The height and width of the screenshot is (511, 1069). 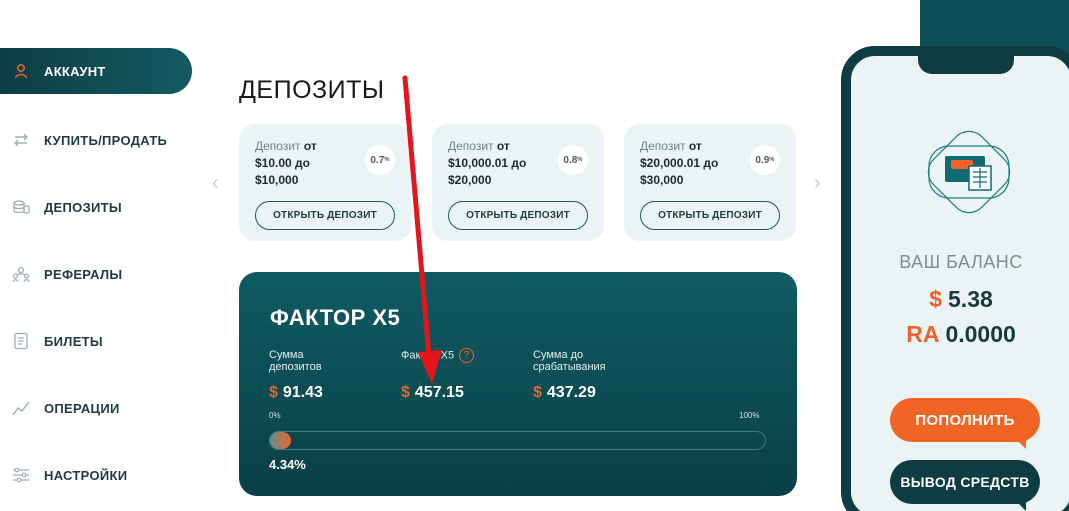 What do you see at coordinates (980, 334) in the screenshot?
I see `amount: 0.0000` at bounding box center [980, 334].